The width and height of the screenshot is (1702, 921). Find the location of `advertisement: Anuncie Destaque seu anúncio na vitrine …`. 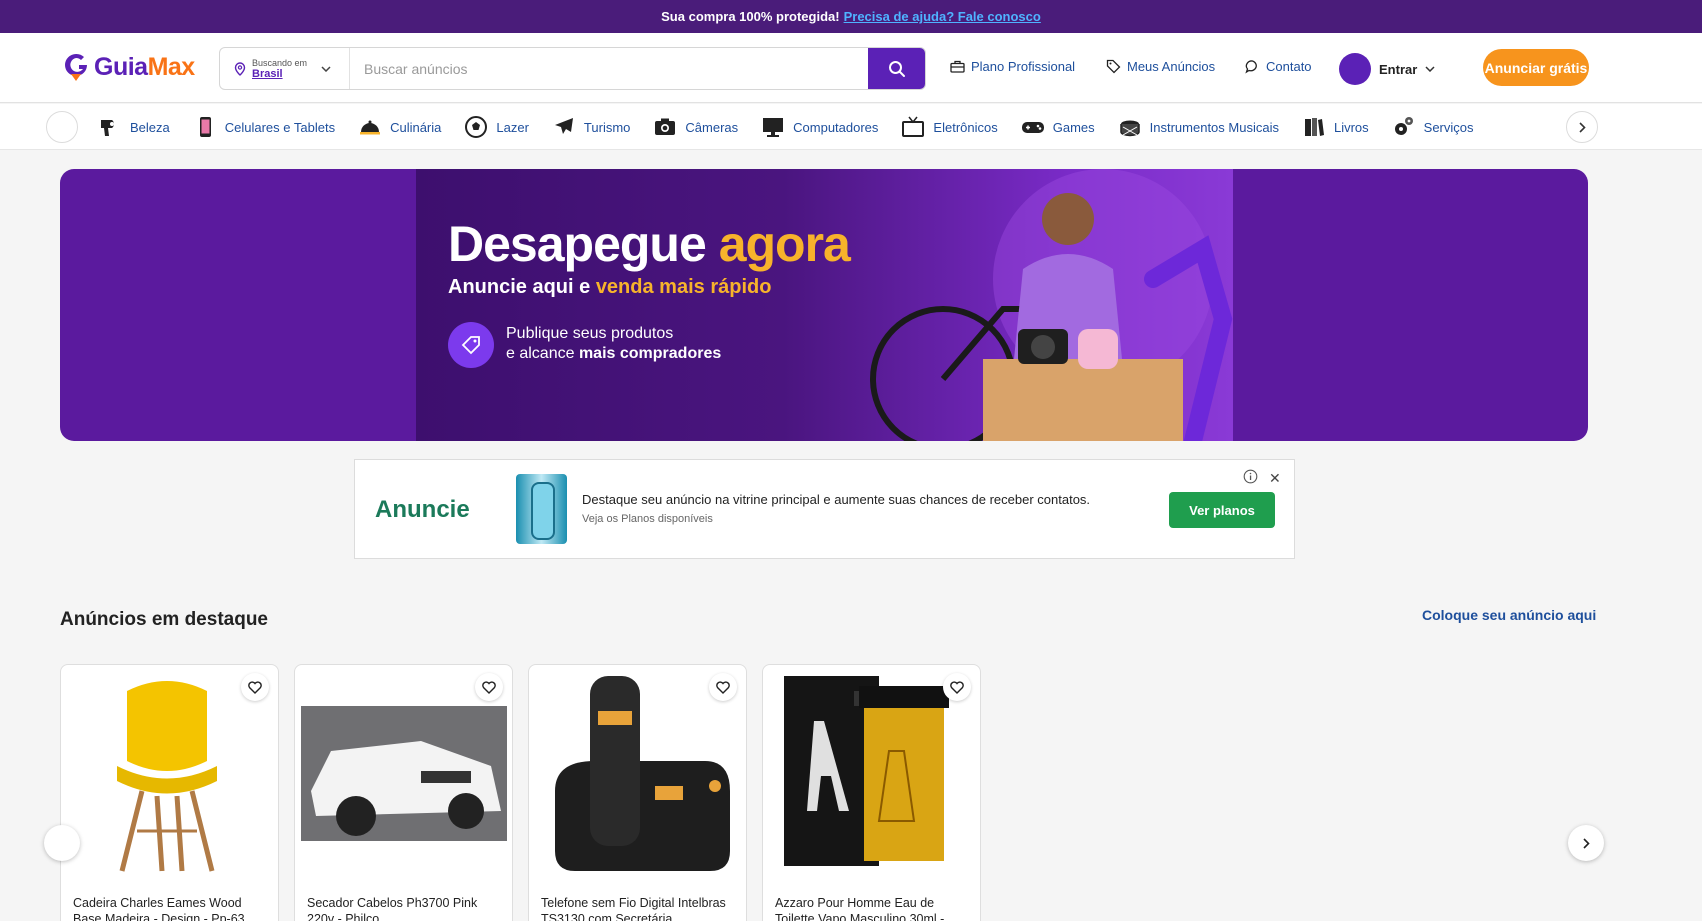

advertisement: Anuncie Destaque seu anúncio na vitrine … is located at coordinates (824, 509).